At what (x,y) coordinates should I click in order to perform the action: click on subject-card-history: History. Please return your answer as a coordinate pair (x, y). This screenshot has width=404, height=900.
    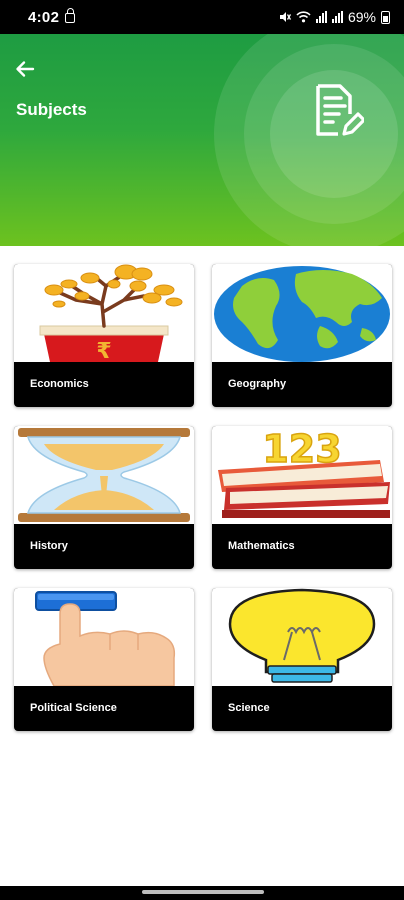
    Looking at the image, I should click on (104, 497).